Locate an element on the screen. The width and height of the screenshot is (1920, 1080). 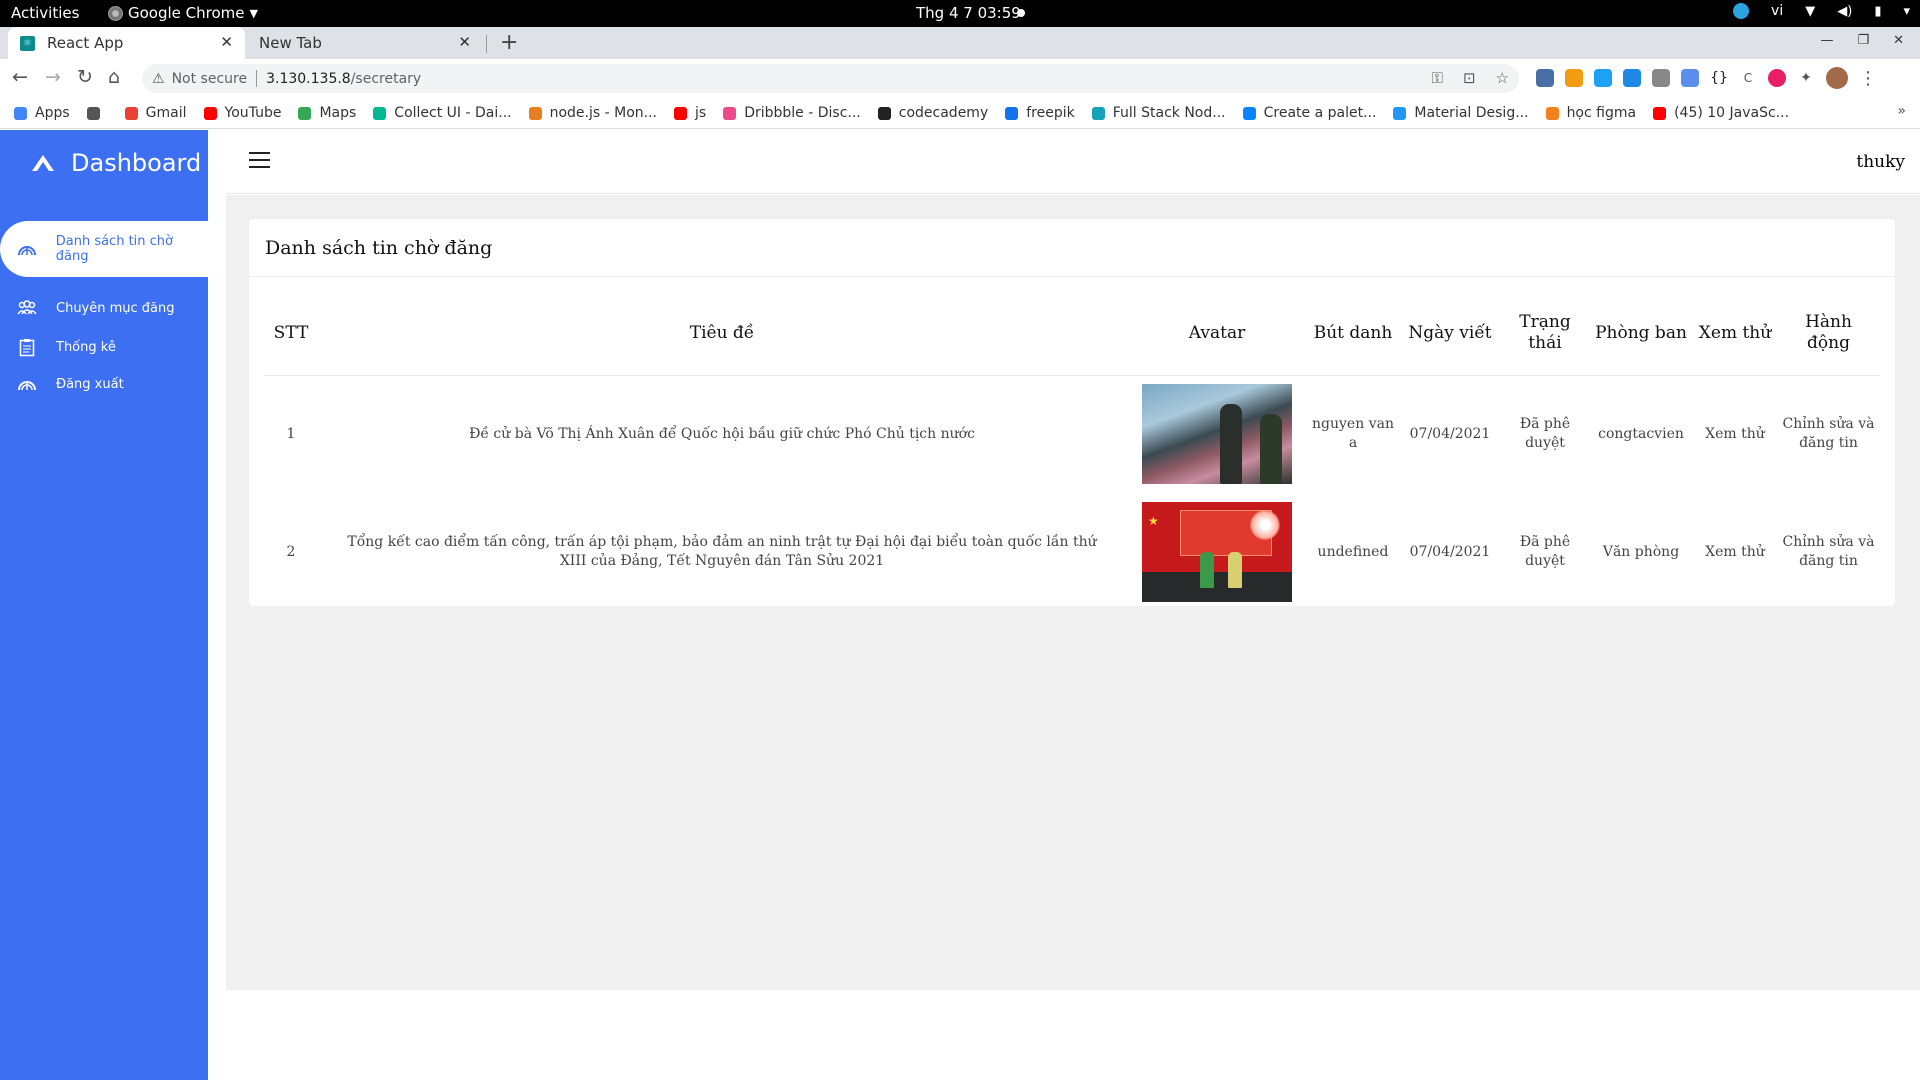
reload-icon: ↻ is located at coordinates (85, 77).